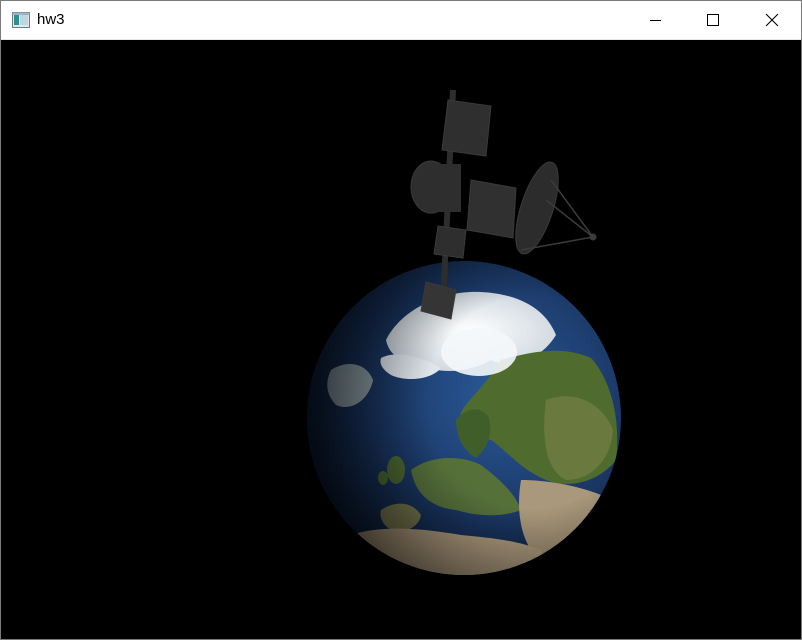 The height and width of the screenshot is (640, 802). What do you see at coordinates (401, 20) in the screenshot?
I see `title-bar: hw3` at bounding box center [401, 20].